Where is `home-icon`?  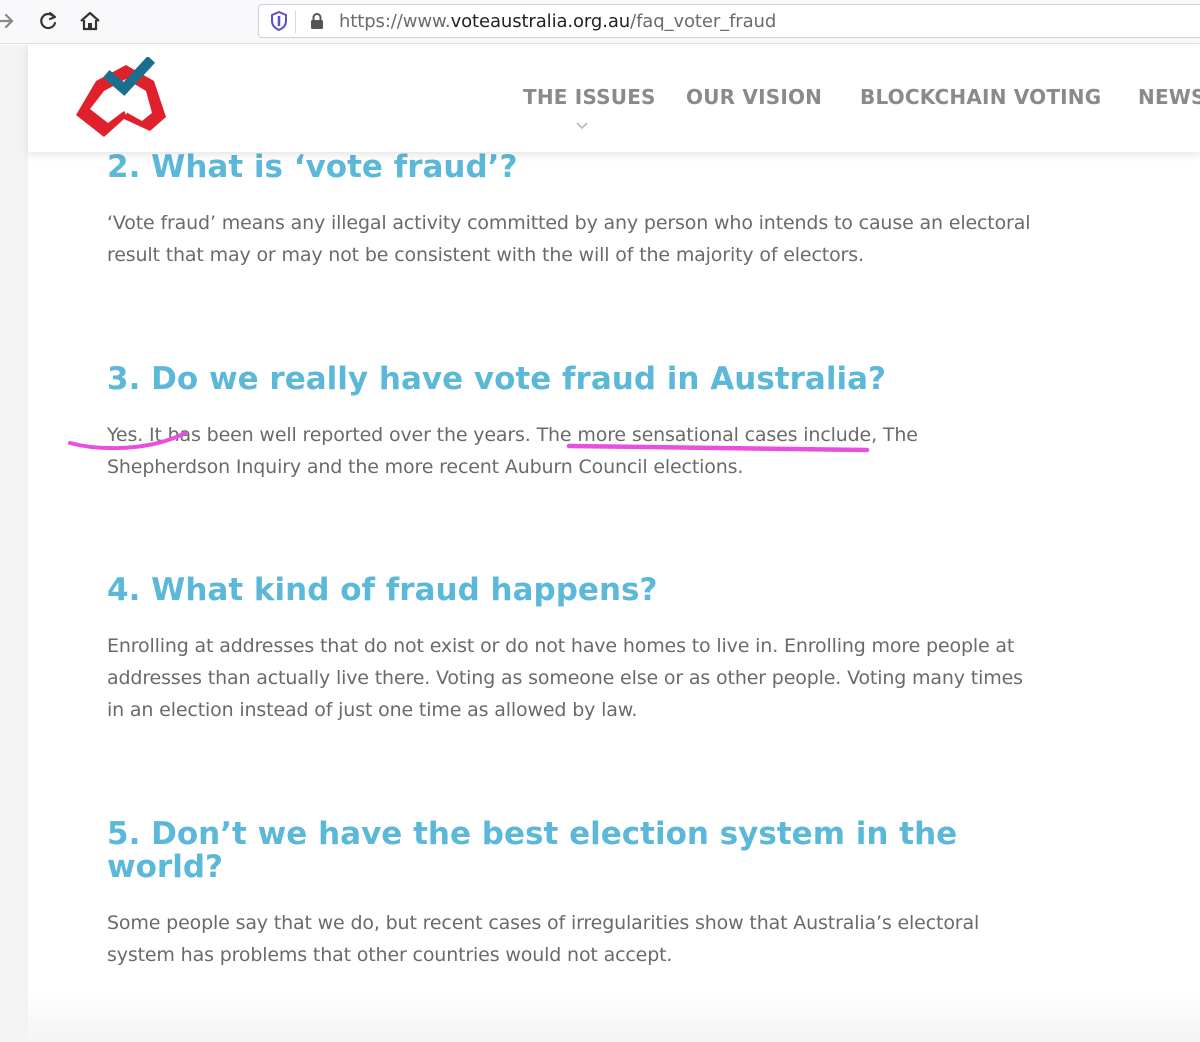 home-icon is located at coordinates (90, 21).